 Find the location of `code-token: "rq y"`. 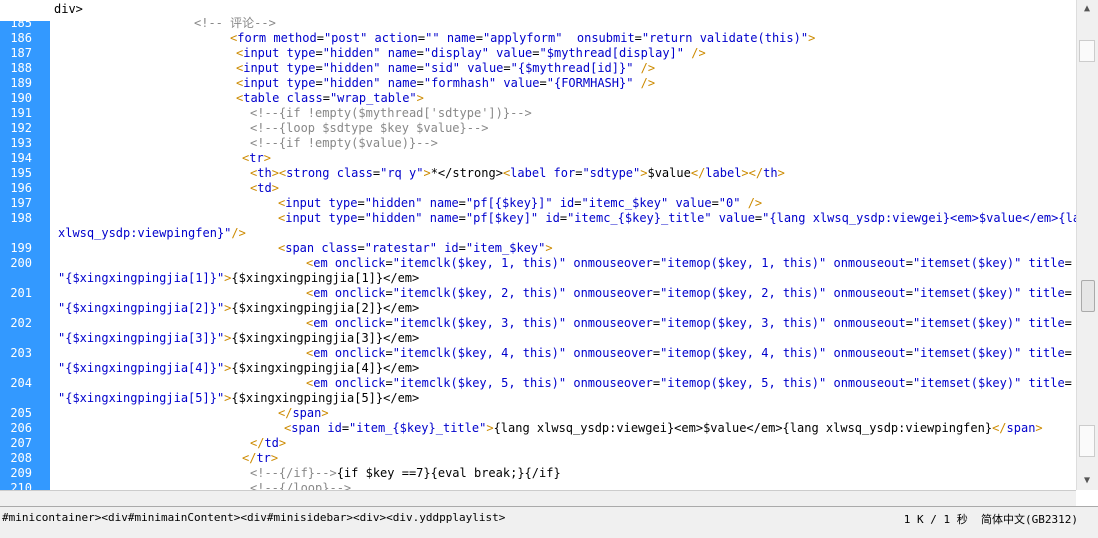

code-token: "rq y" is located at coordinates (402, 173).